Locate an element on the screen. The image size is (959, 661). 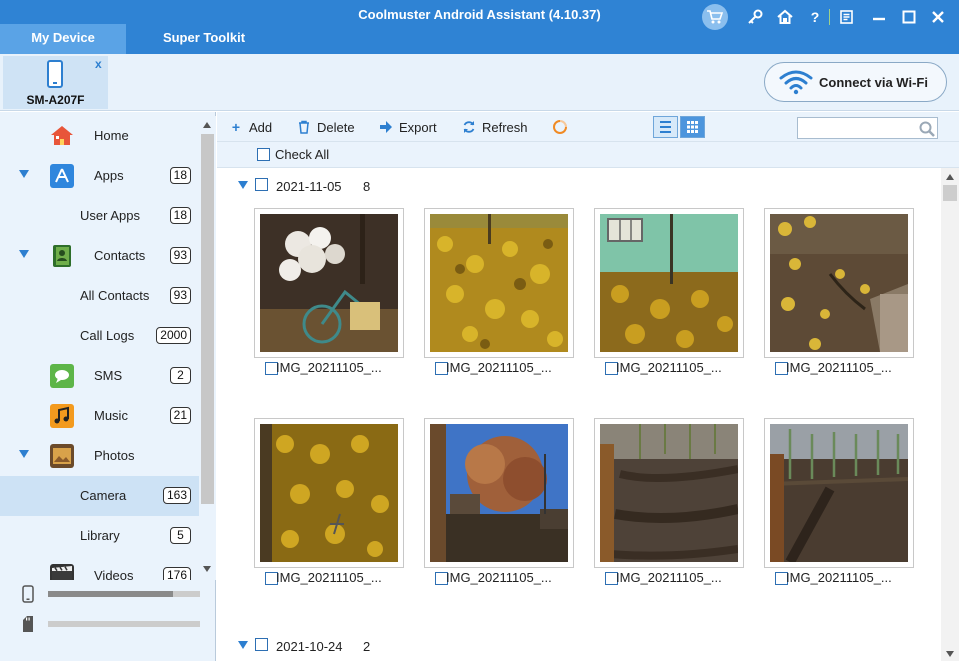
check-all-bar: Check All is located at coordinates (588, 155).